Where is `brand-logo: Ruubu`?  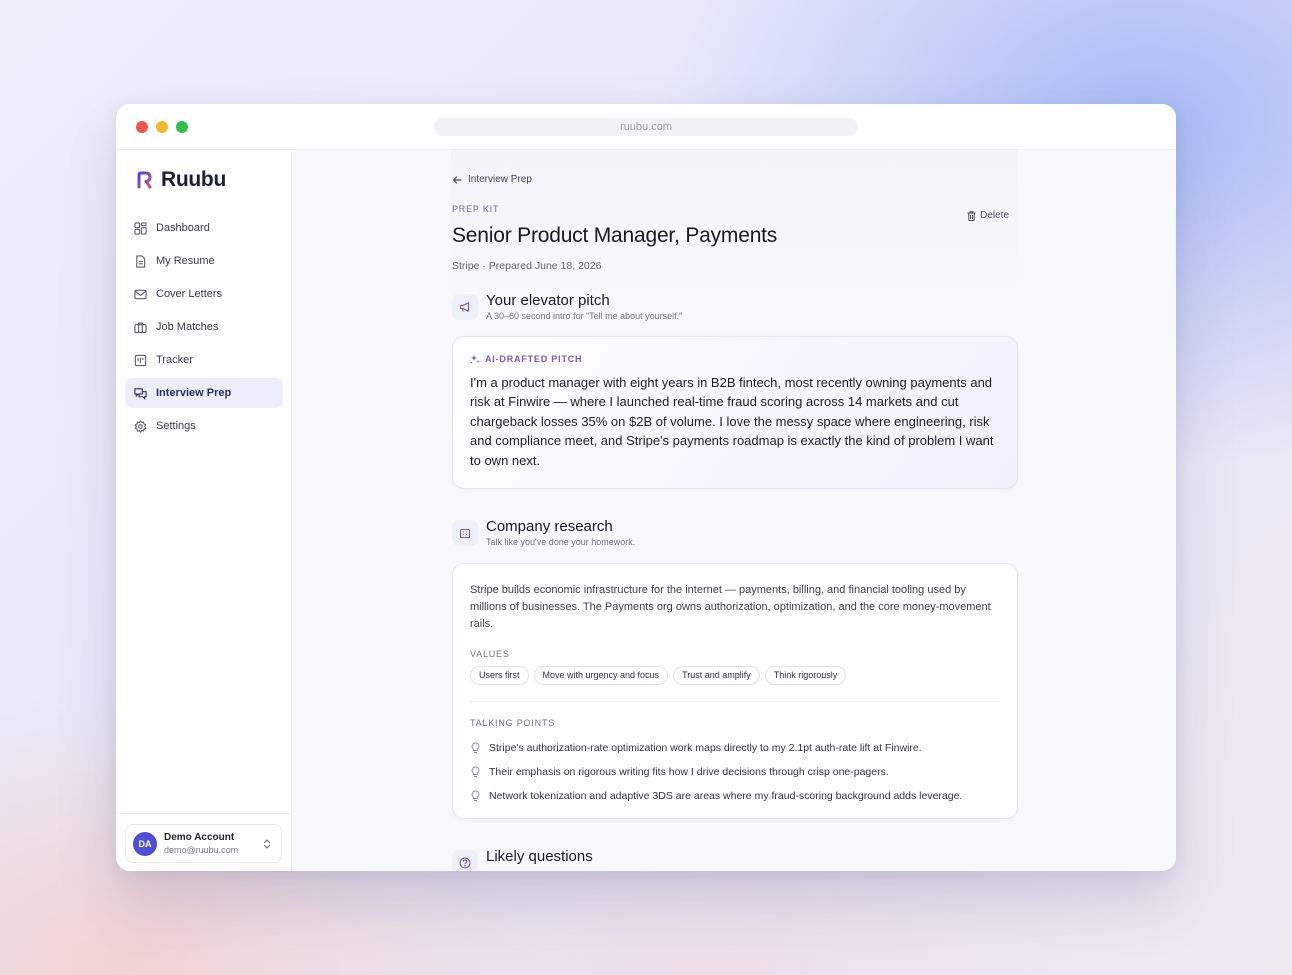
brand-logo: Ruubu is located at coordinates (181, 180).